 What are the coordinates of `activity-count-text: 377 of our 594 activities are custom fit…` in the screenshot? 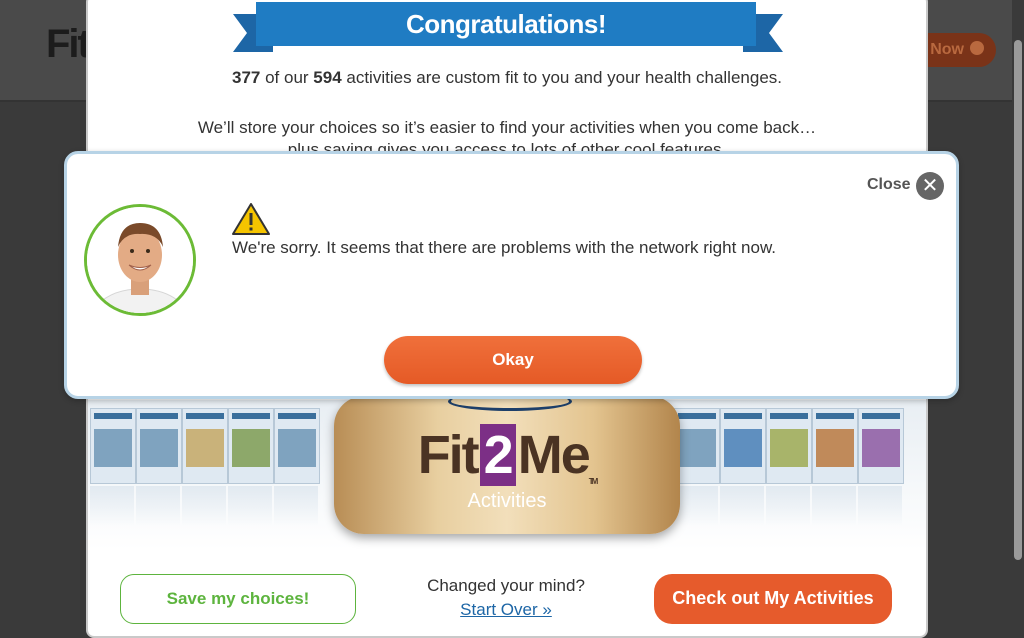 It's located at (507, 78).